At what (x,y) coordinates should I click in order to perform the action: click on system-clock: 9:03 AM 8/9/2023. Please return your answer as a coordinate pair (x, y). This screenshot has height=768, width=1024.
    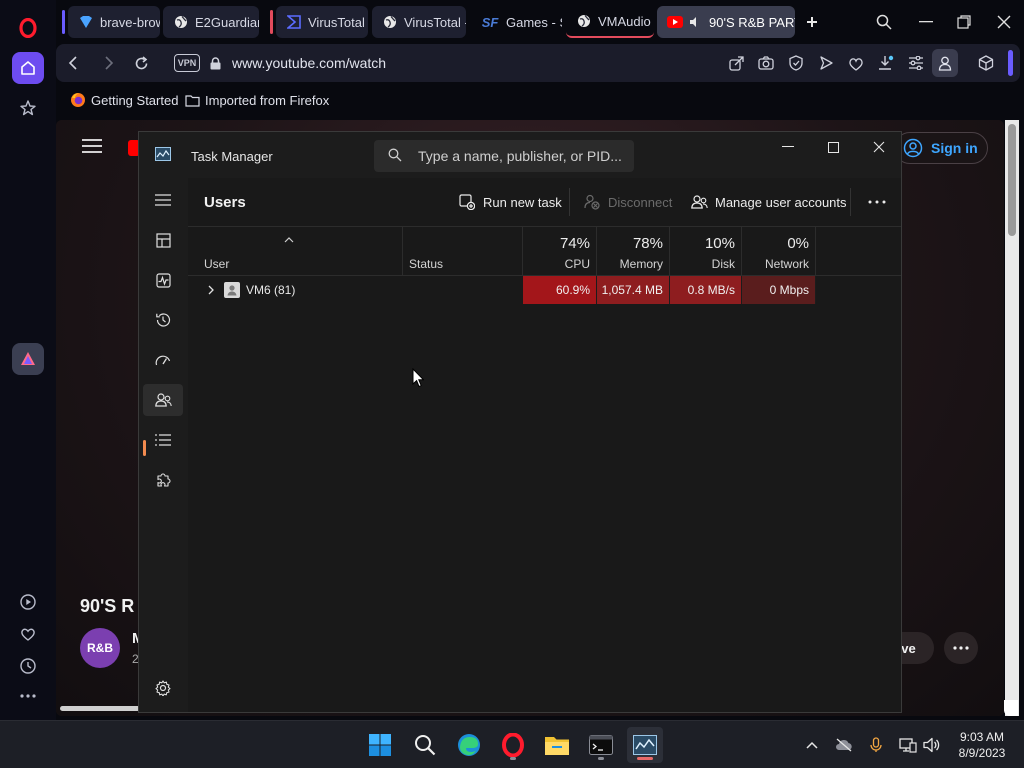
    Looking at the image, I should click on (982, 745).